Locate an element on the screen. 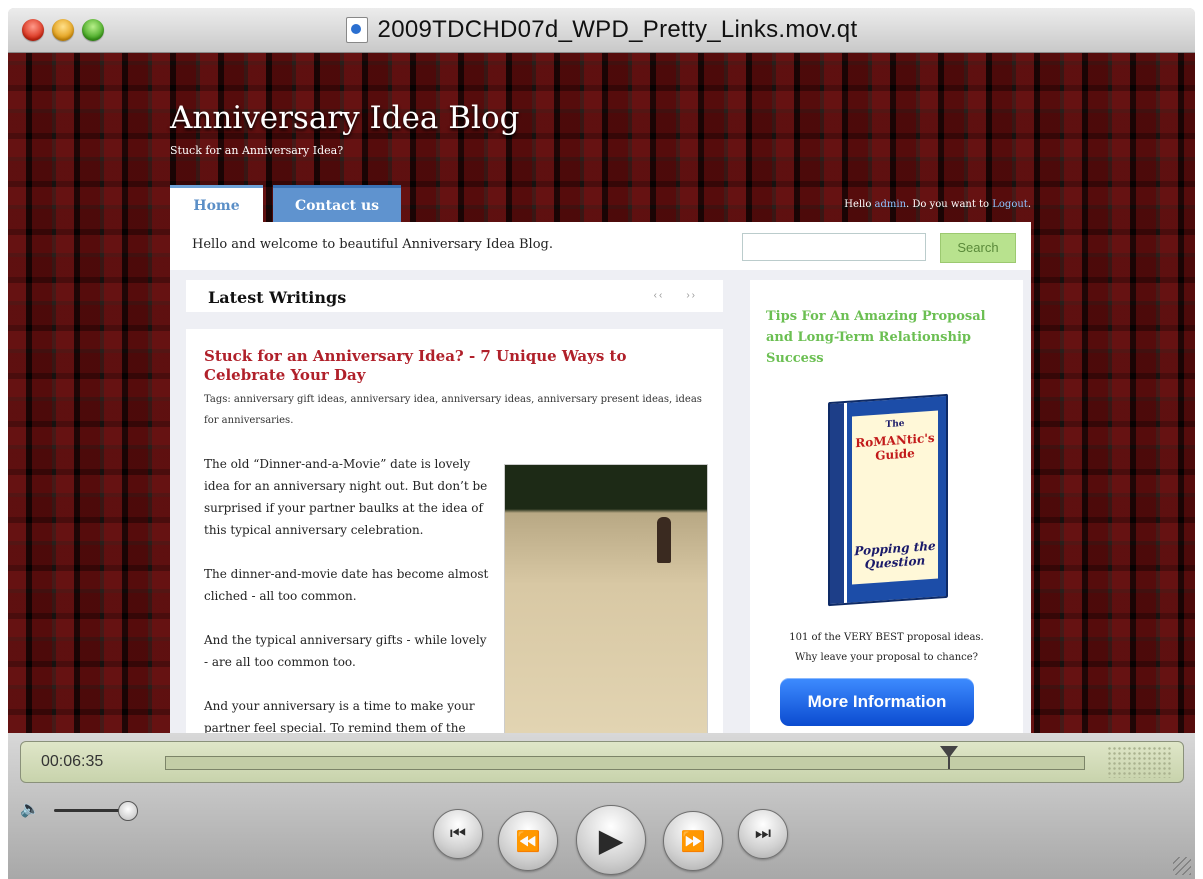  couple-figure is located at coordinates (664, 540).